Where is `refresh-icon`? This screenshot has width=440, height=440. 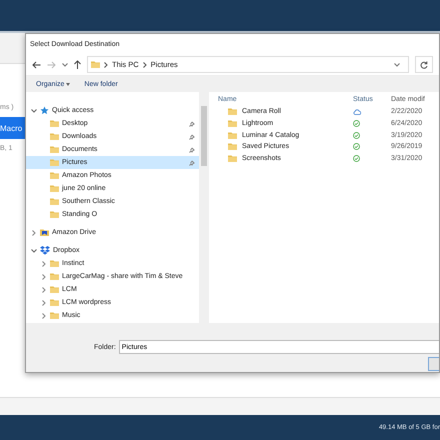
refresh-icon is located at coordinates (424, 64).